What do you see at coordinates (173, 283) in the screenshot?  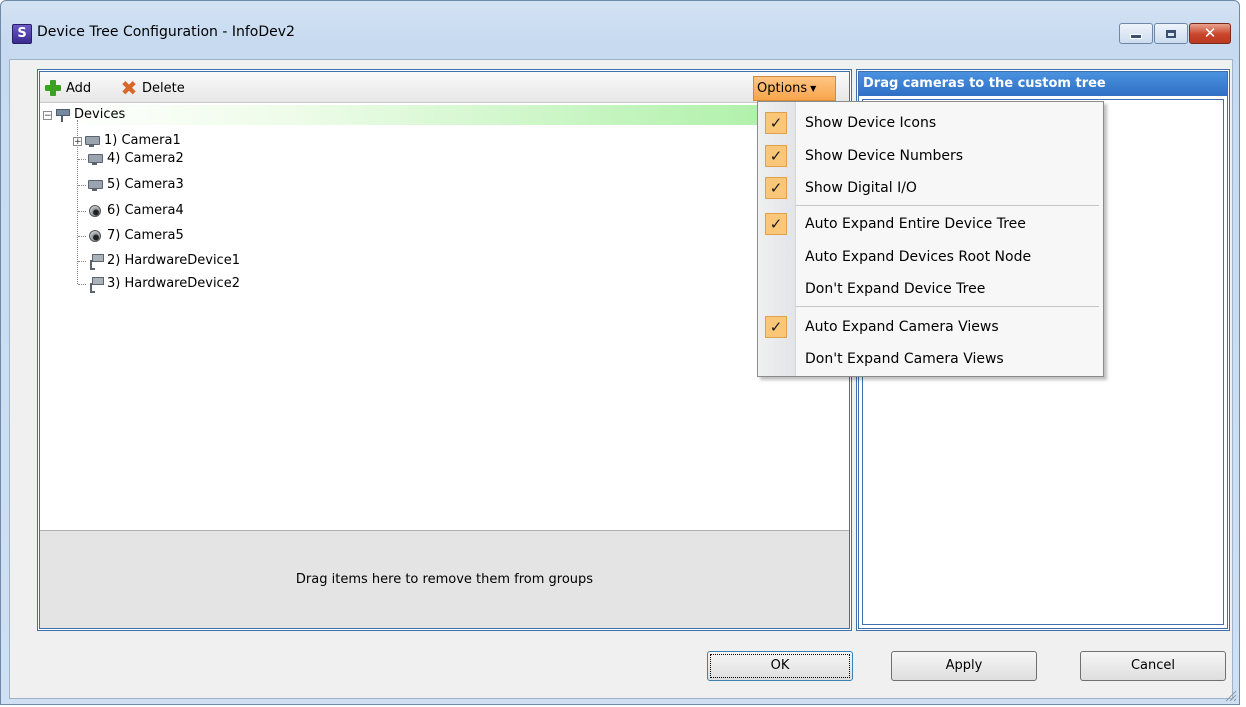 I see `tree-item-label: 3) HardwareDevice2` at bounding box center [173, 283].